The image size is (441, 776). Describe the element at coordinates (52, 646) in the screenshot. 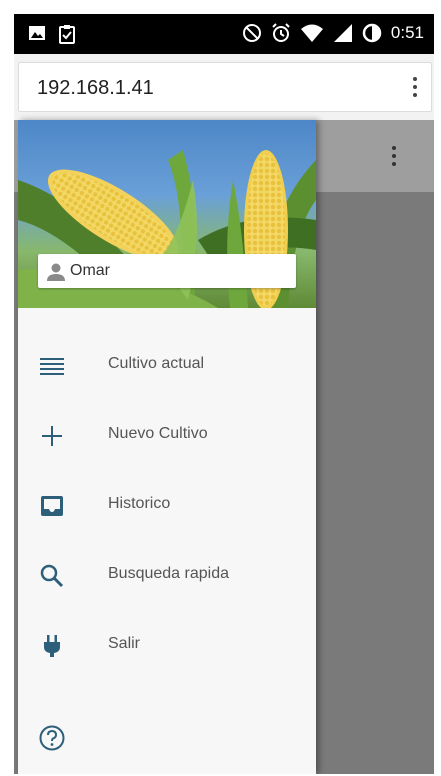

I see `plug-icon` at that location.